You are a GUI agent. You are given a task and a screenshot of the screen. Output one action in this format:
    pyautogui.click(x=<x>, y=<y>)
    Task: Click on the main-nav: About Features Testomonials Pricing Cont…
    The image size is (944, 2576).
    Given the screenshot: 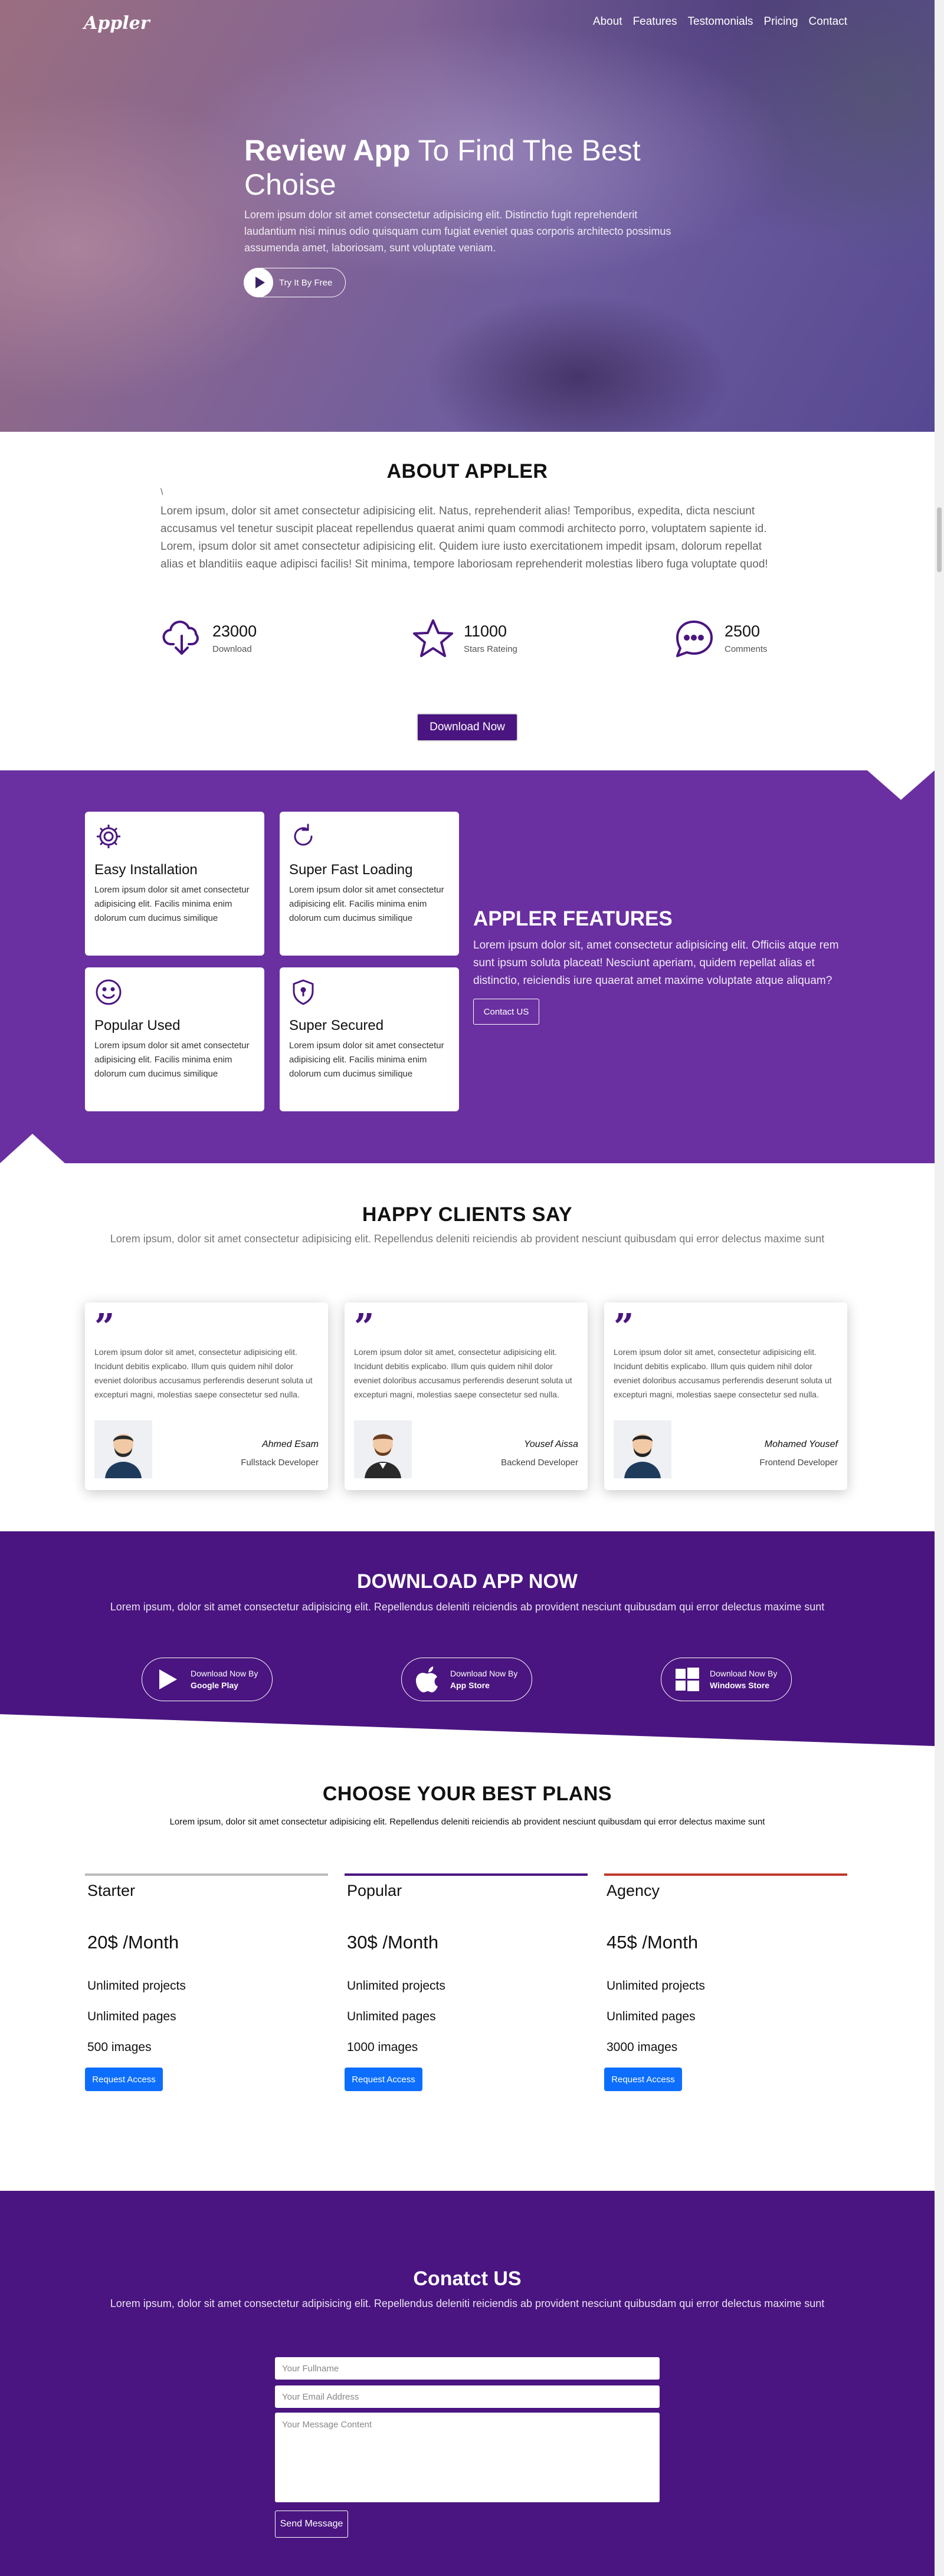 What is the action you would take?
    pyautogui.click(x=720, y=21)
    